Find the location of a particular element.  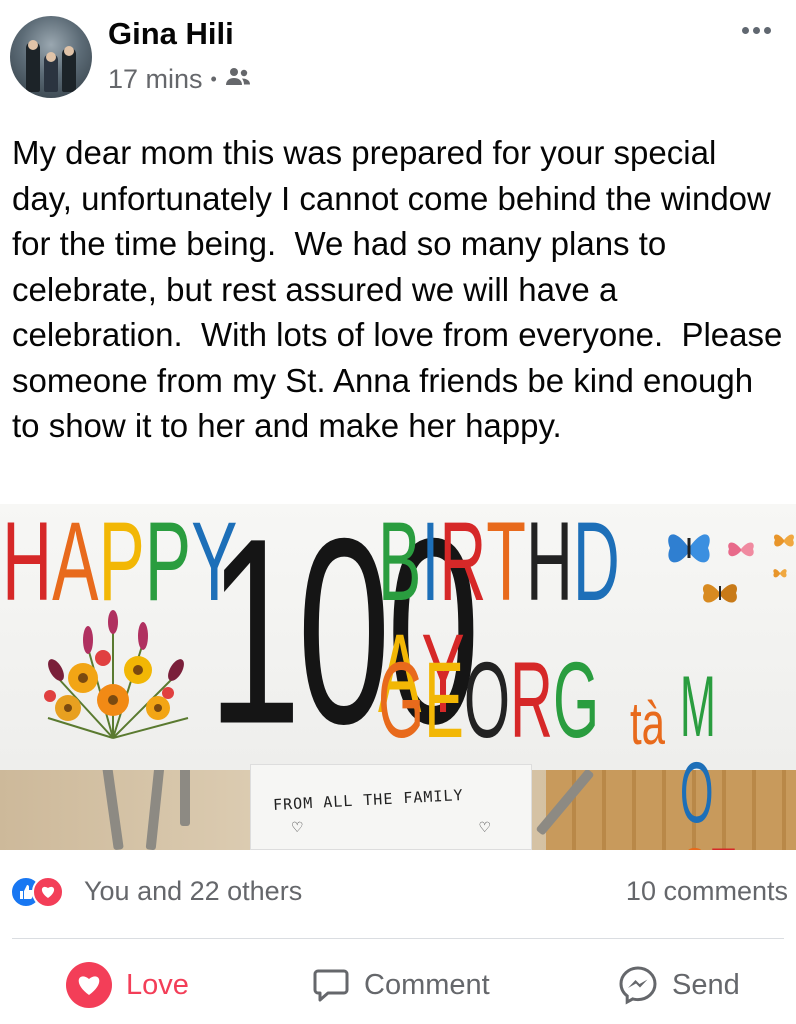

georgia-letter: R is located at coordinates (531, 699).